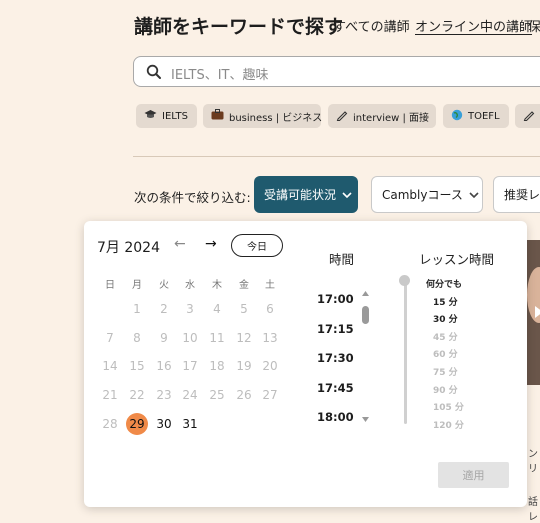 This screenshot has width=540, height=523. What do you see at coordinates (244, 366) in the screenshot?
I see `calendar-day: 19` at bounding box center [244, 366].